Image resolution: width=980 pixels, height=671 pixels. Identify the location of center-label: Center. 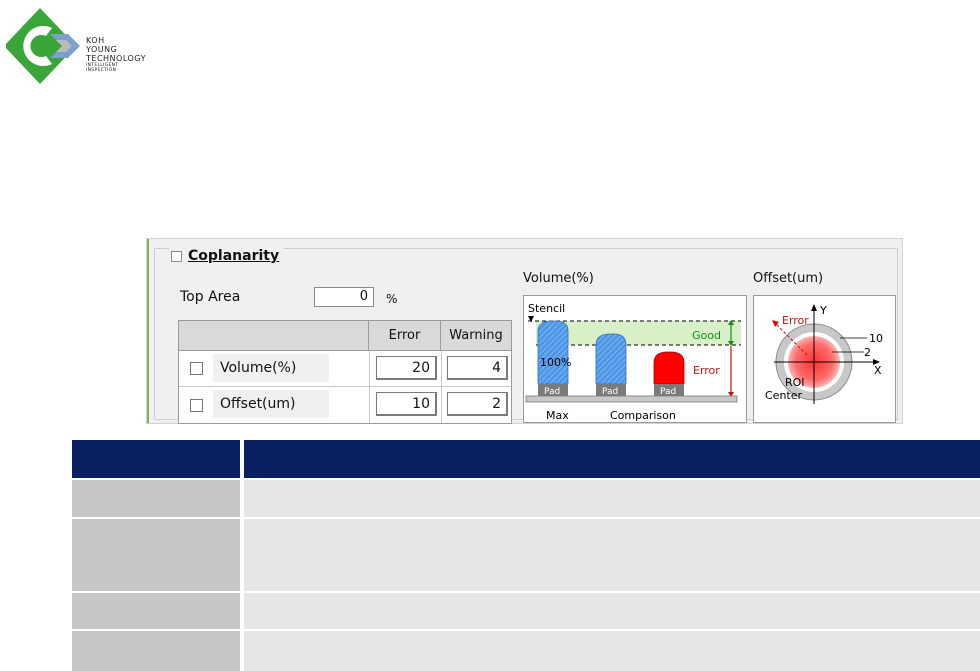
(784, 395).